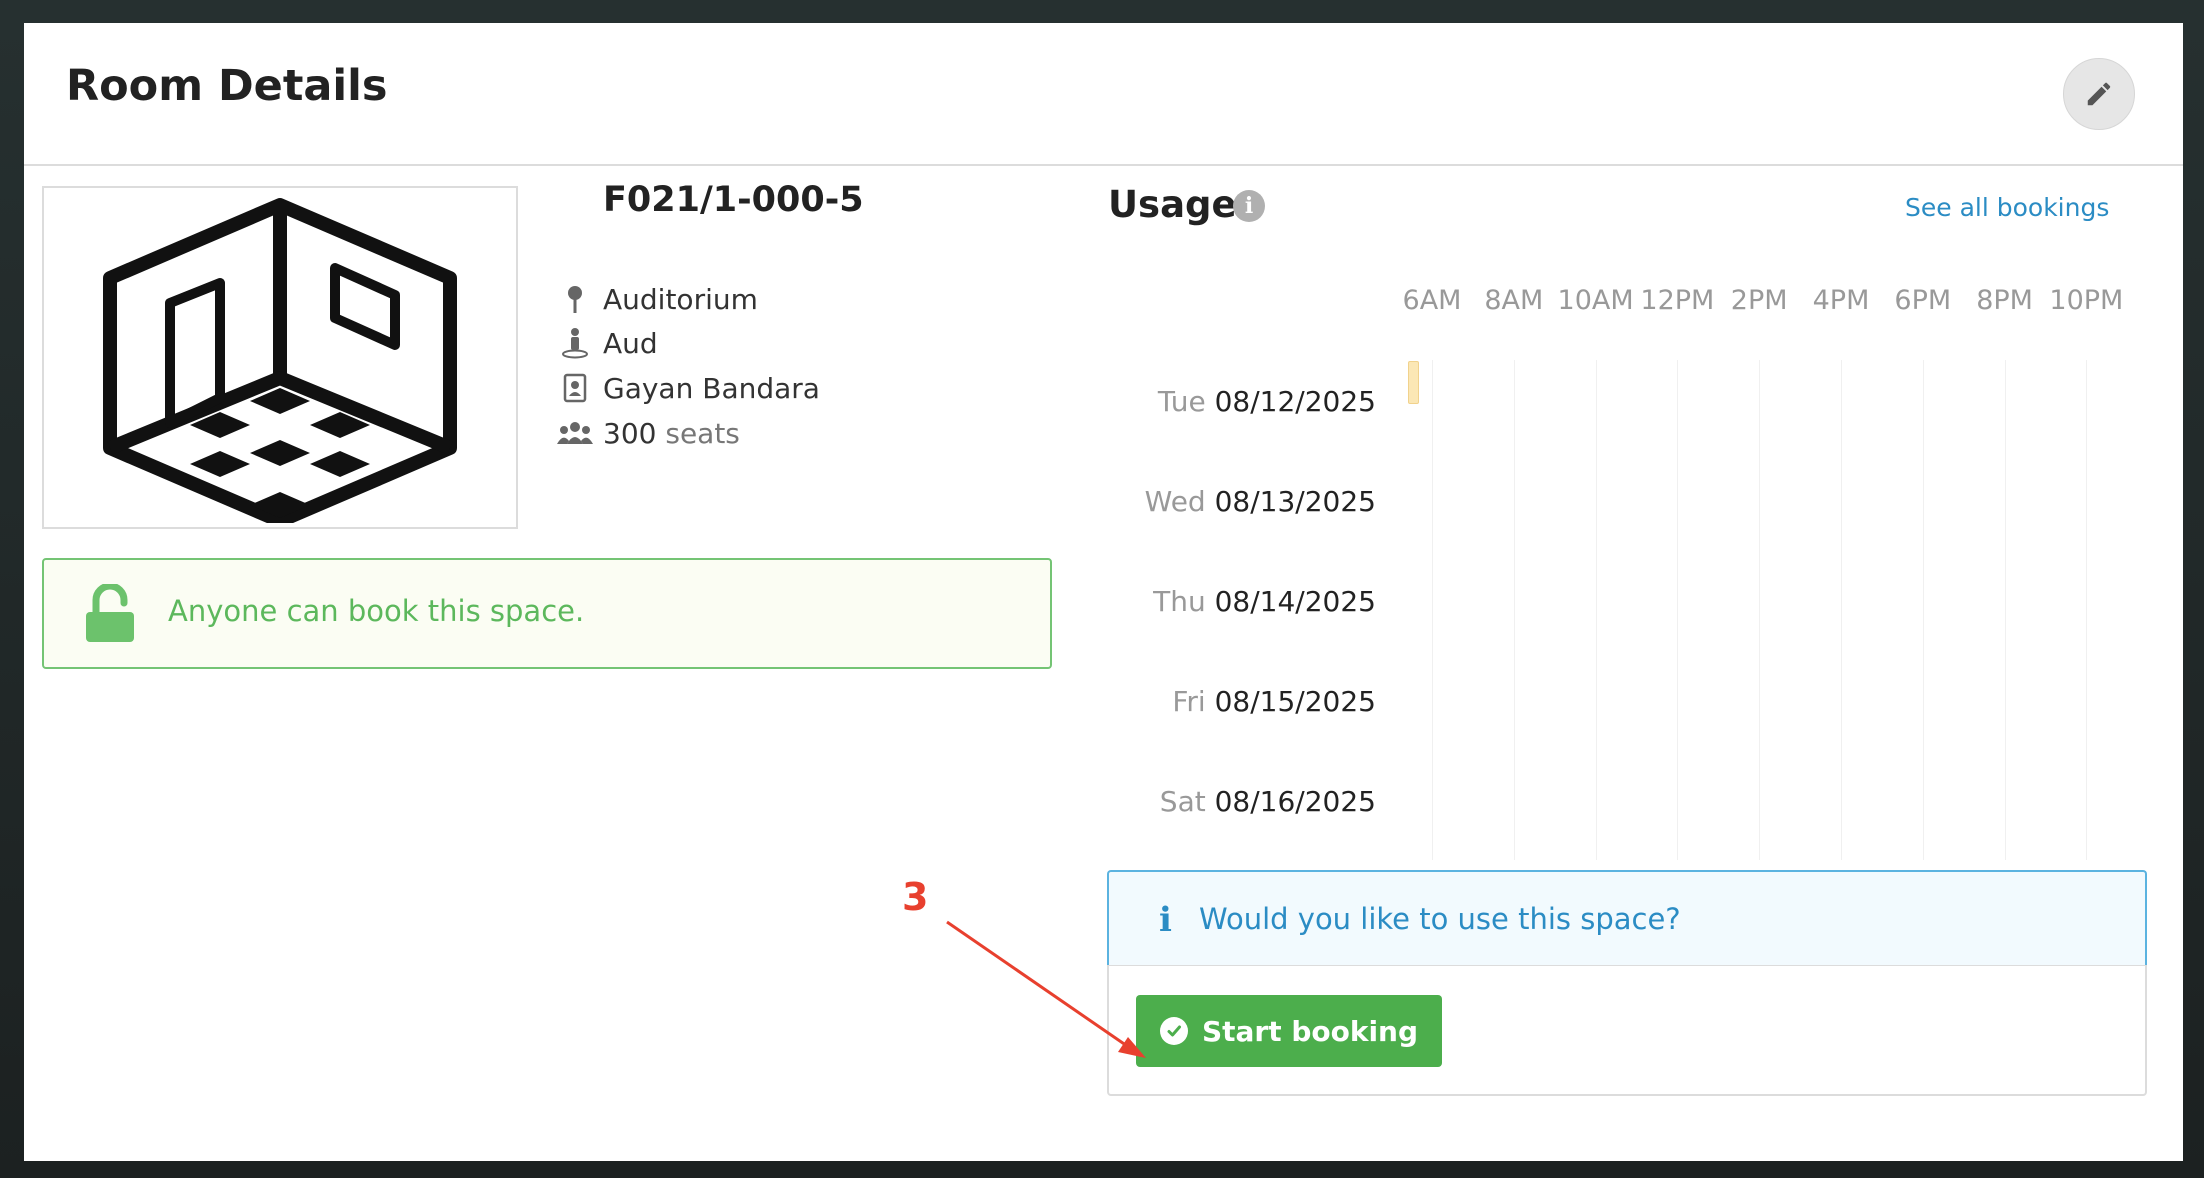 The image size is (2204, 1178). I want to click on day-date: 08/16/2025, so click(1295, 801).